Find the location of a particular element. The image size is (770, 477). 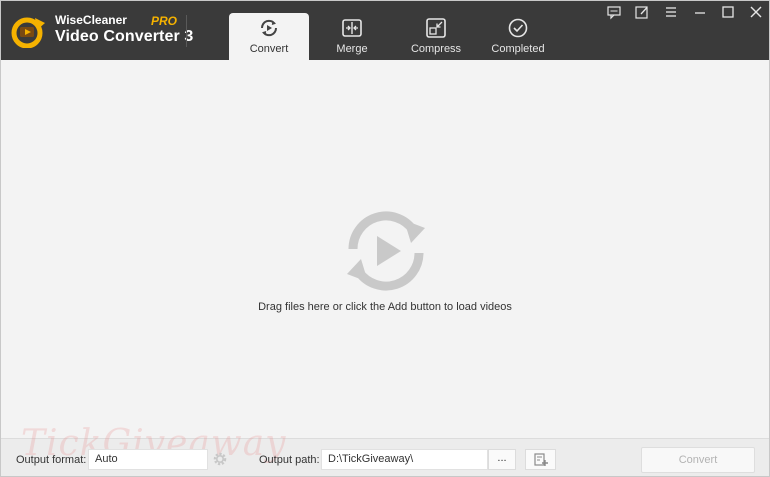

feedback-button is located at coordinates (614, 12).